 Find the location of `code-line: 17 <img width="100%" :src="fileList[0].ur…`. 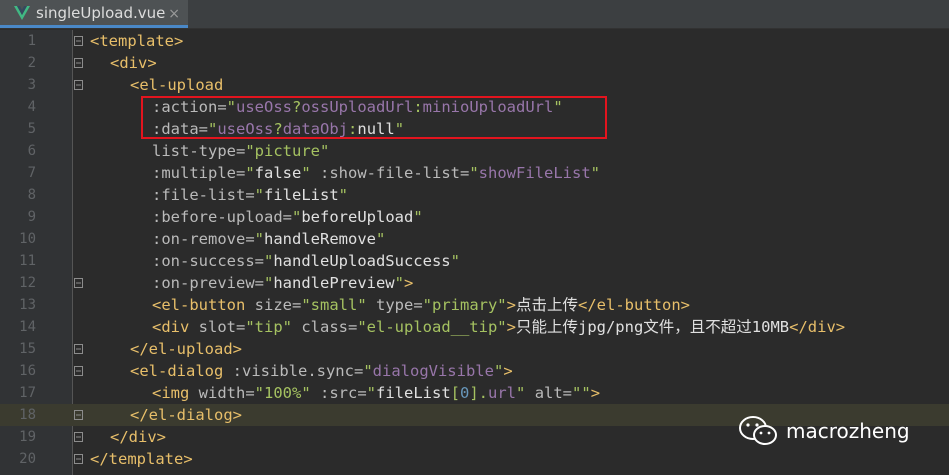

code-line: 17 <img width="100%" :src="fileList[0].ur… is located at coordinates (474, 393).